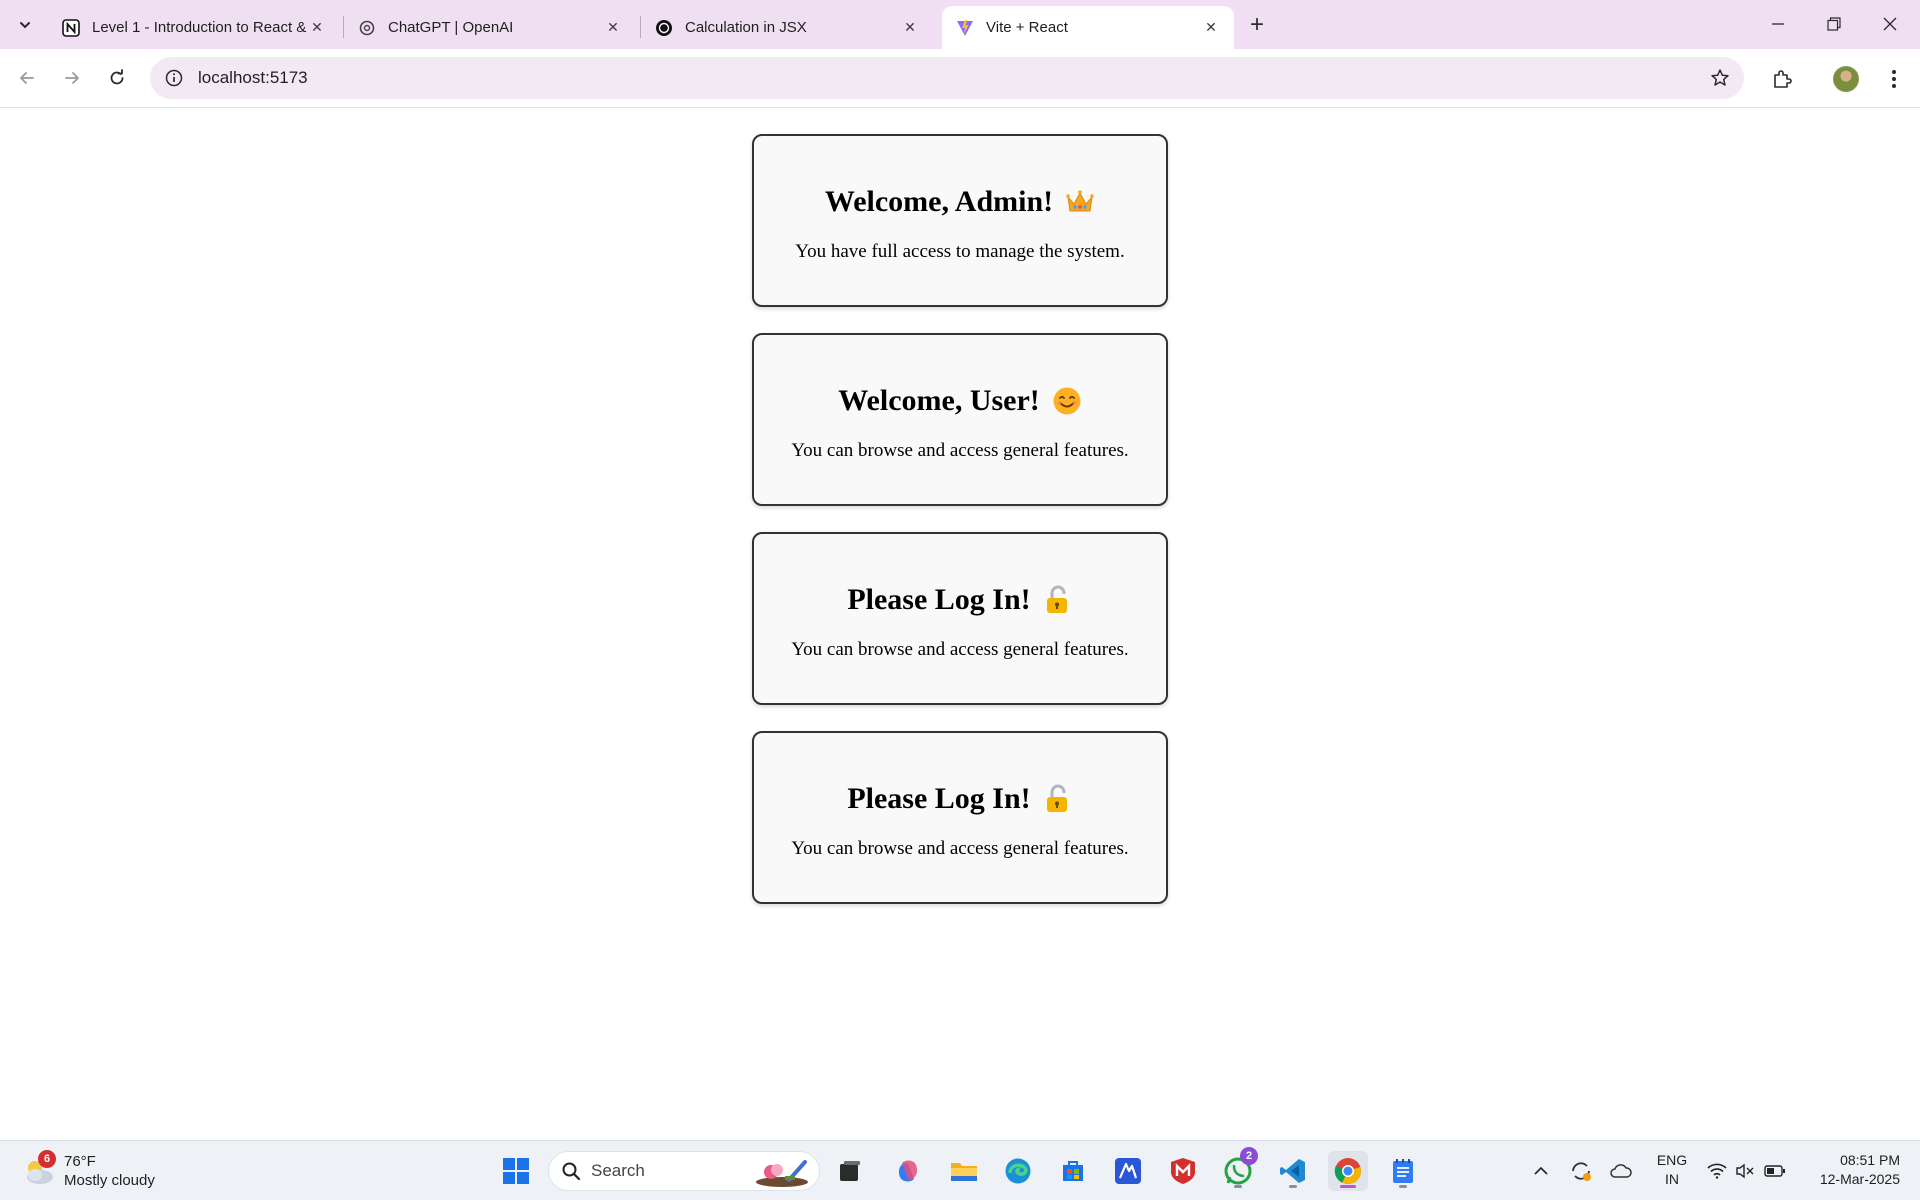  I want to click on back-arrow-icon, so click(27, 78).